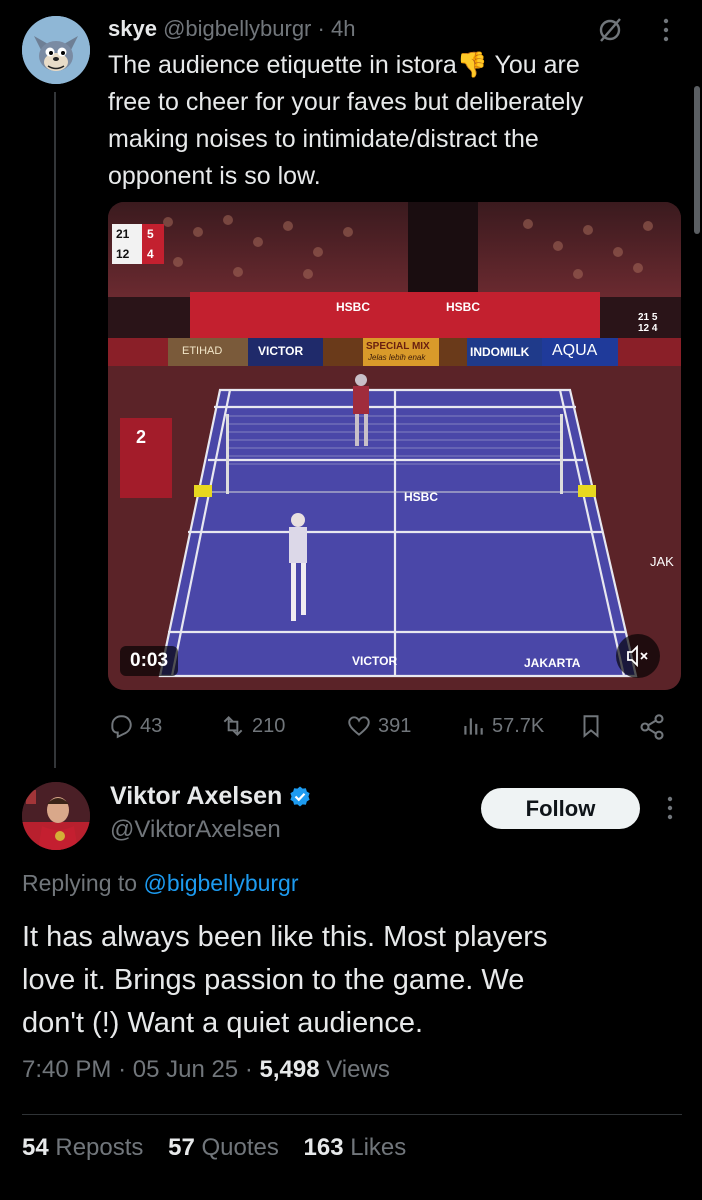 The image size is (702, 1200). What do you see at coordinates (240, 1147) in the screenshot?
I see `quotes-label: Quotes` at bounding box center [240, 1147].